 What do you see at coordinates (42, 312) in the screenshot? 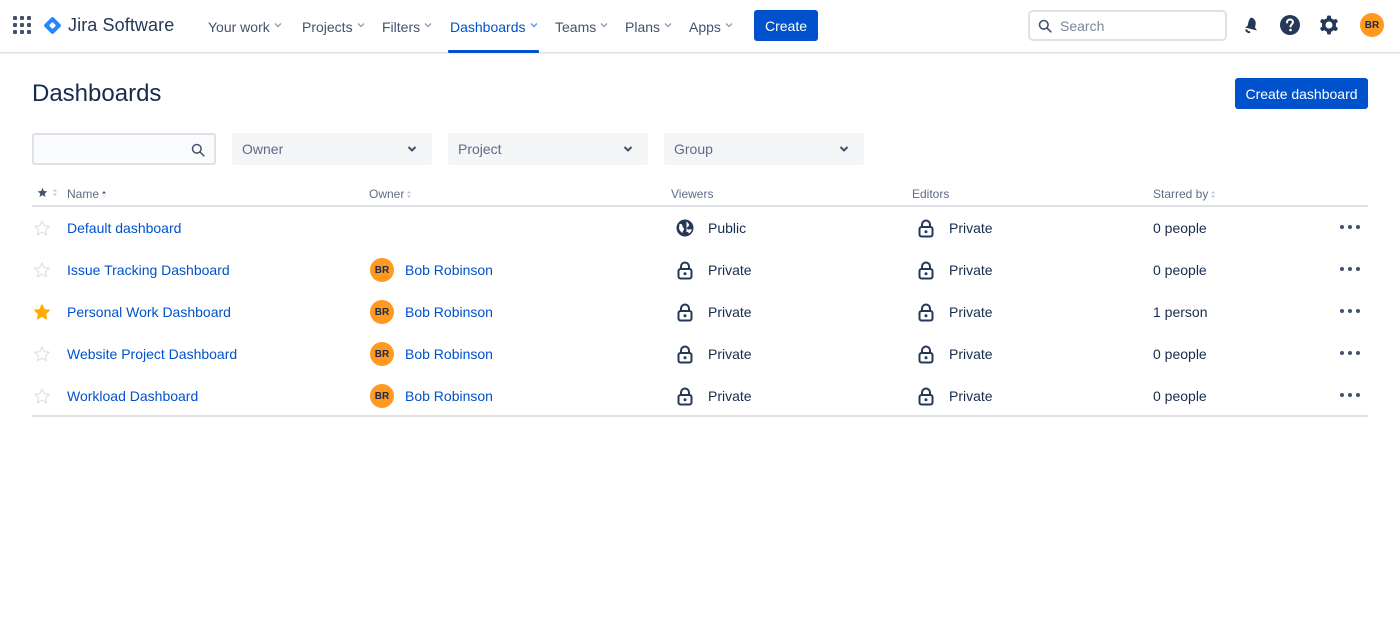
I see `star-filled-icon` at bounding box center [42, 312].